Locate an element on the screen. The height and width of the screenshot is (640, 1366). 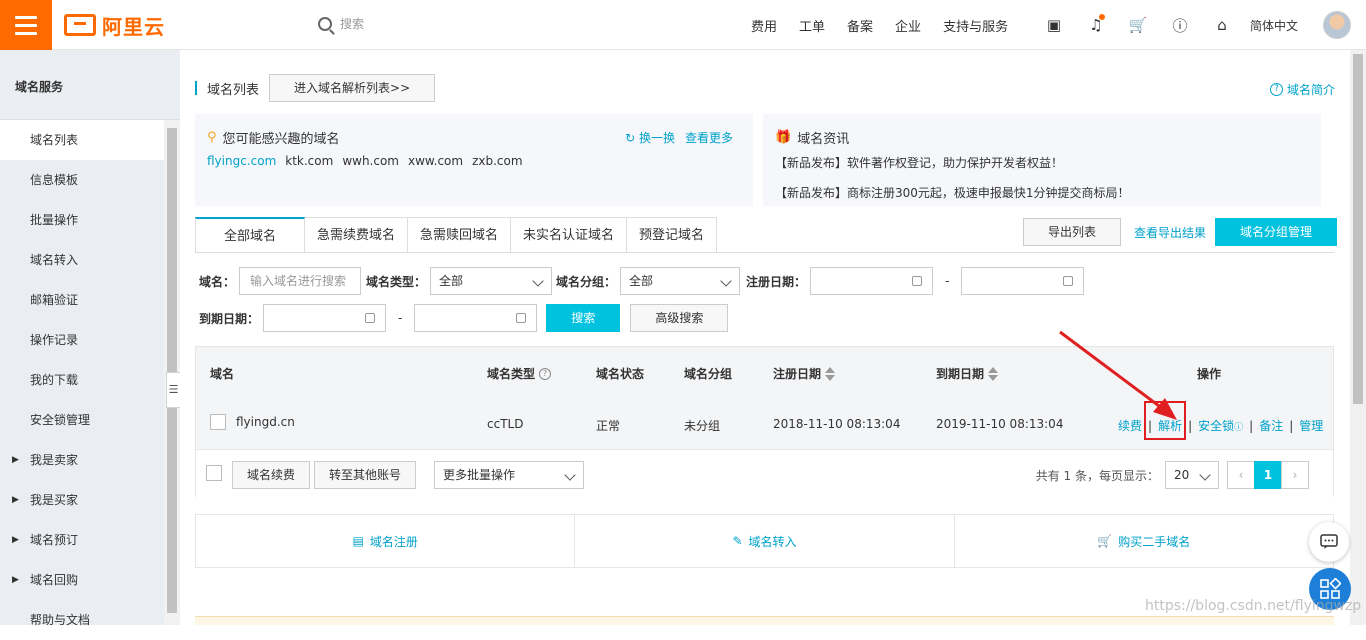
refresh-link: ↻ 换一换 is located at coordinates (650, 137).